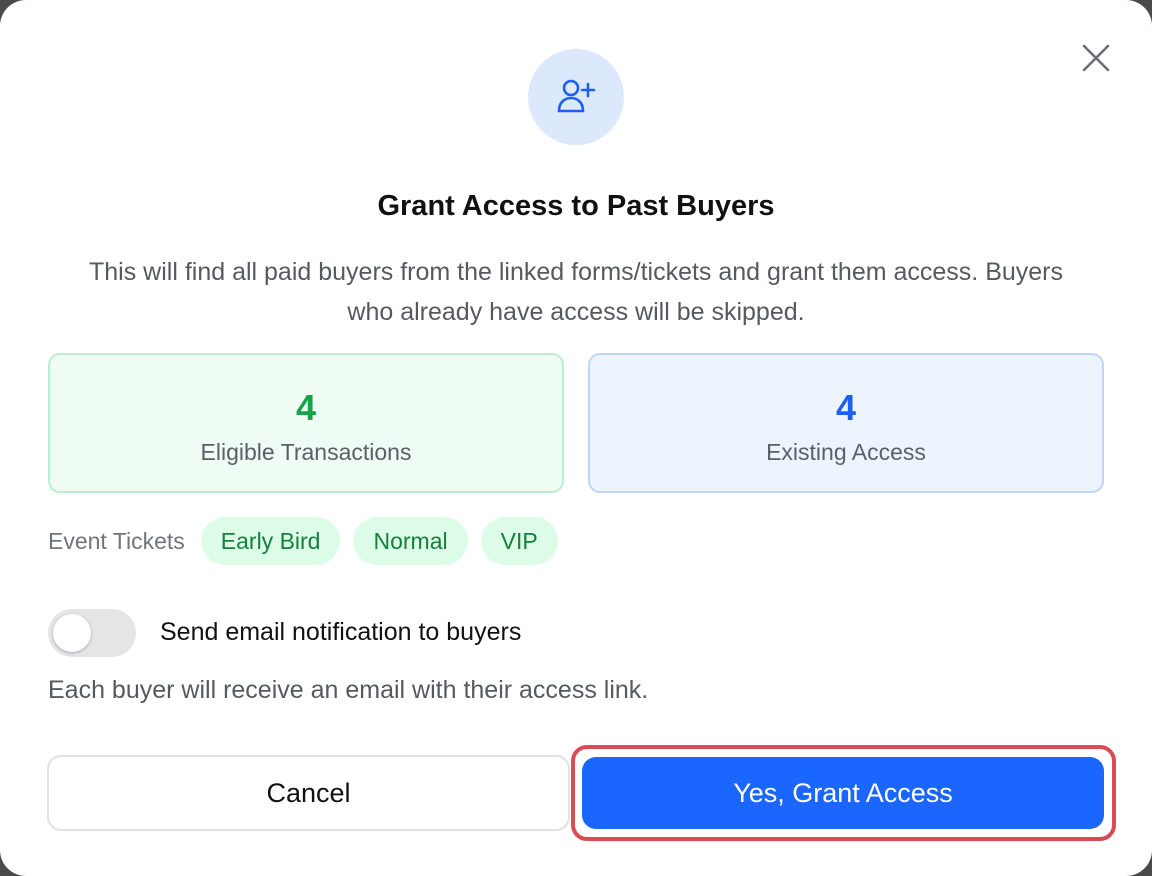  I want to click on existing-access-card: 4 Existing Access, so click(846, 423).